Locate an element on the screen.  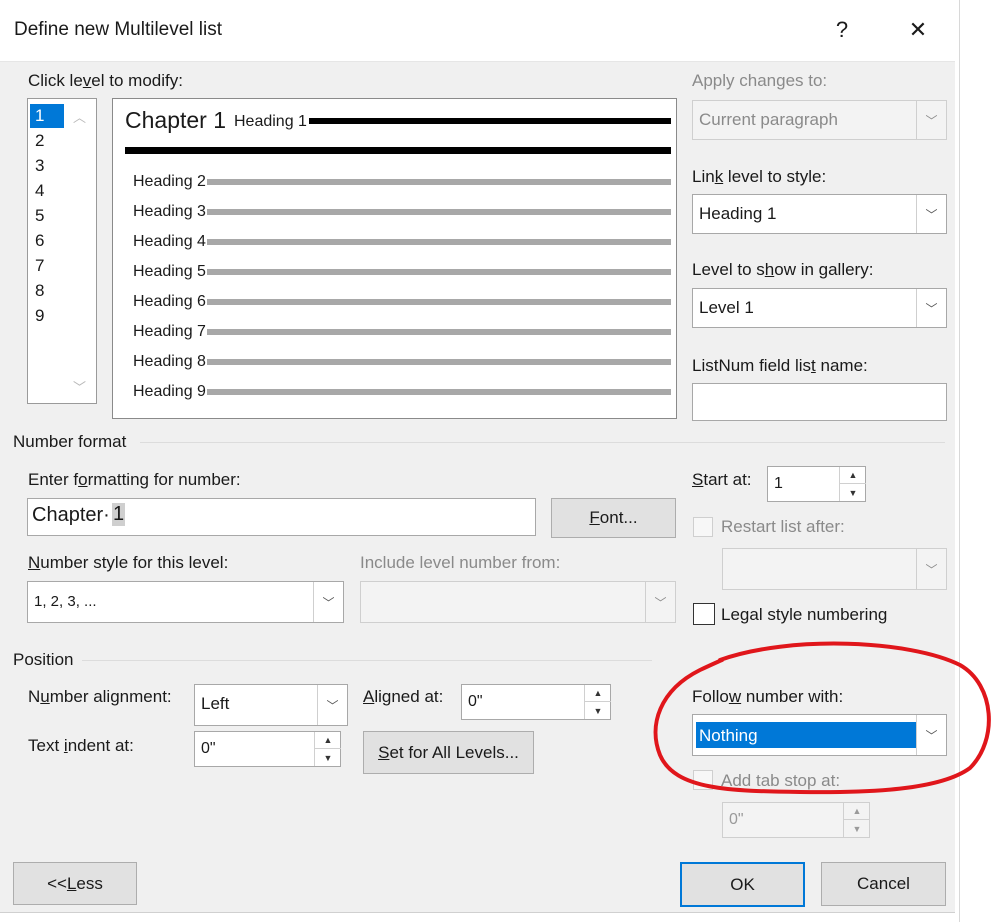
level-item-1: 1 is located at coordinates (47, 116).